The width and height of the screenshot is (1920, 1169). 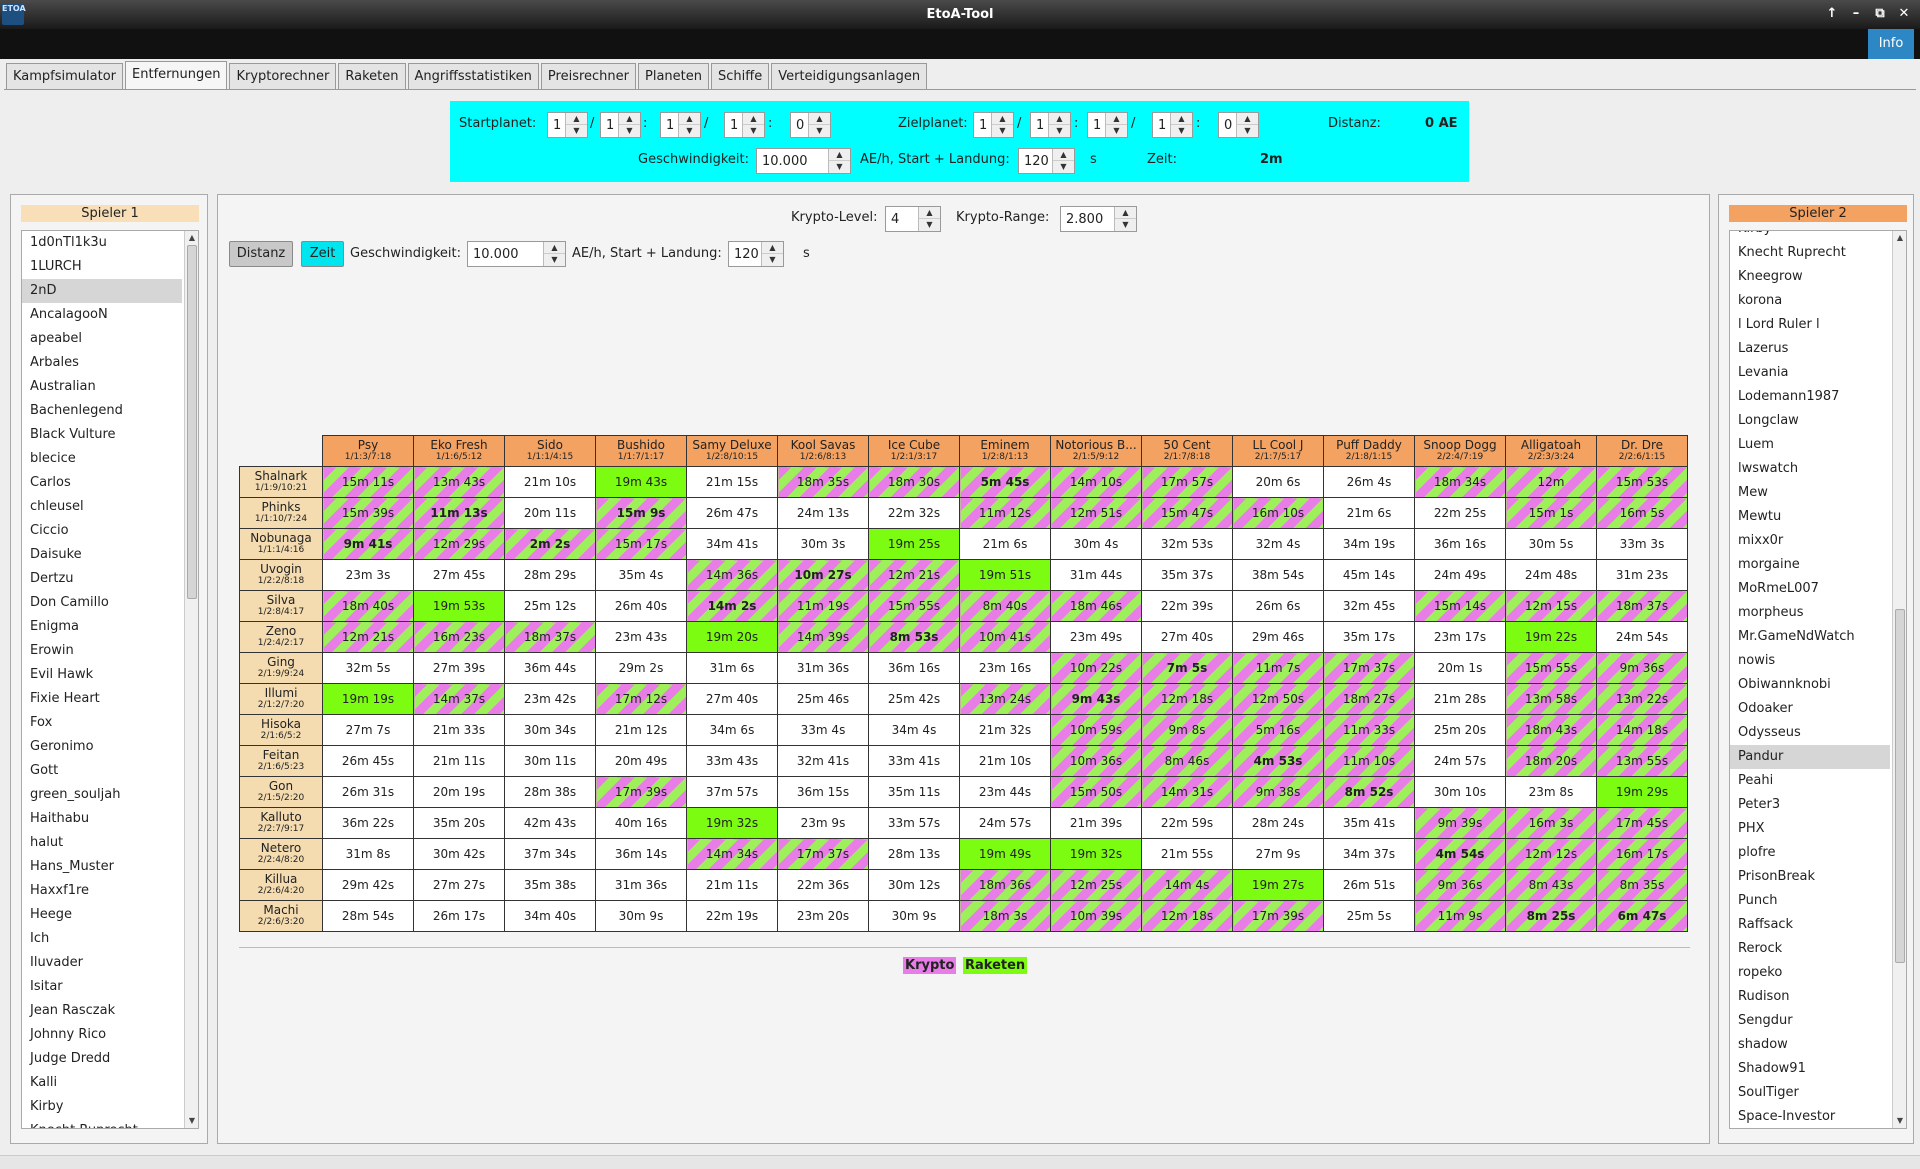 I want to click on player-list-item: Sengdur, so click(x=1810, y=1021).